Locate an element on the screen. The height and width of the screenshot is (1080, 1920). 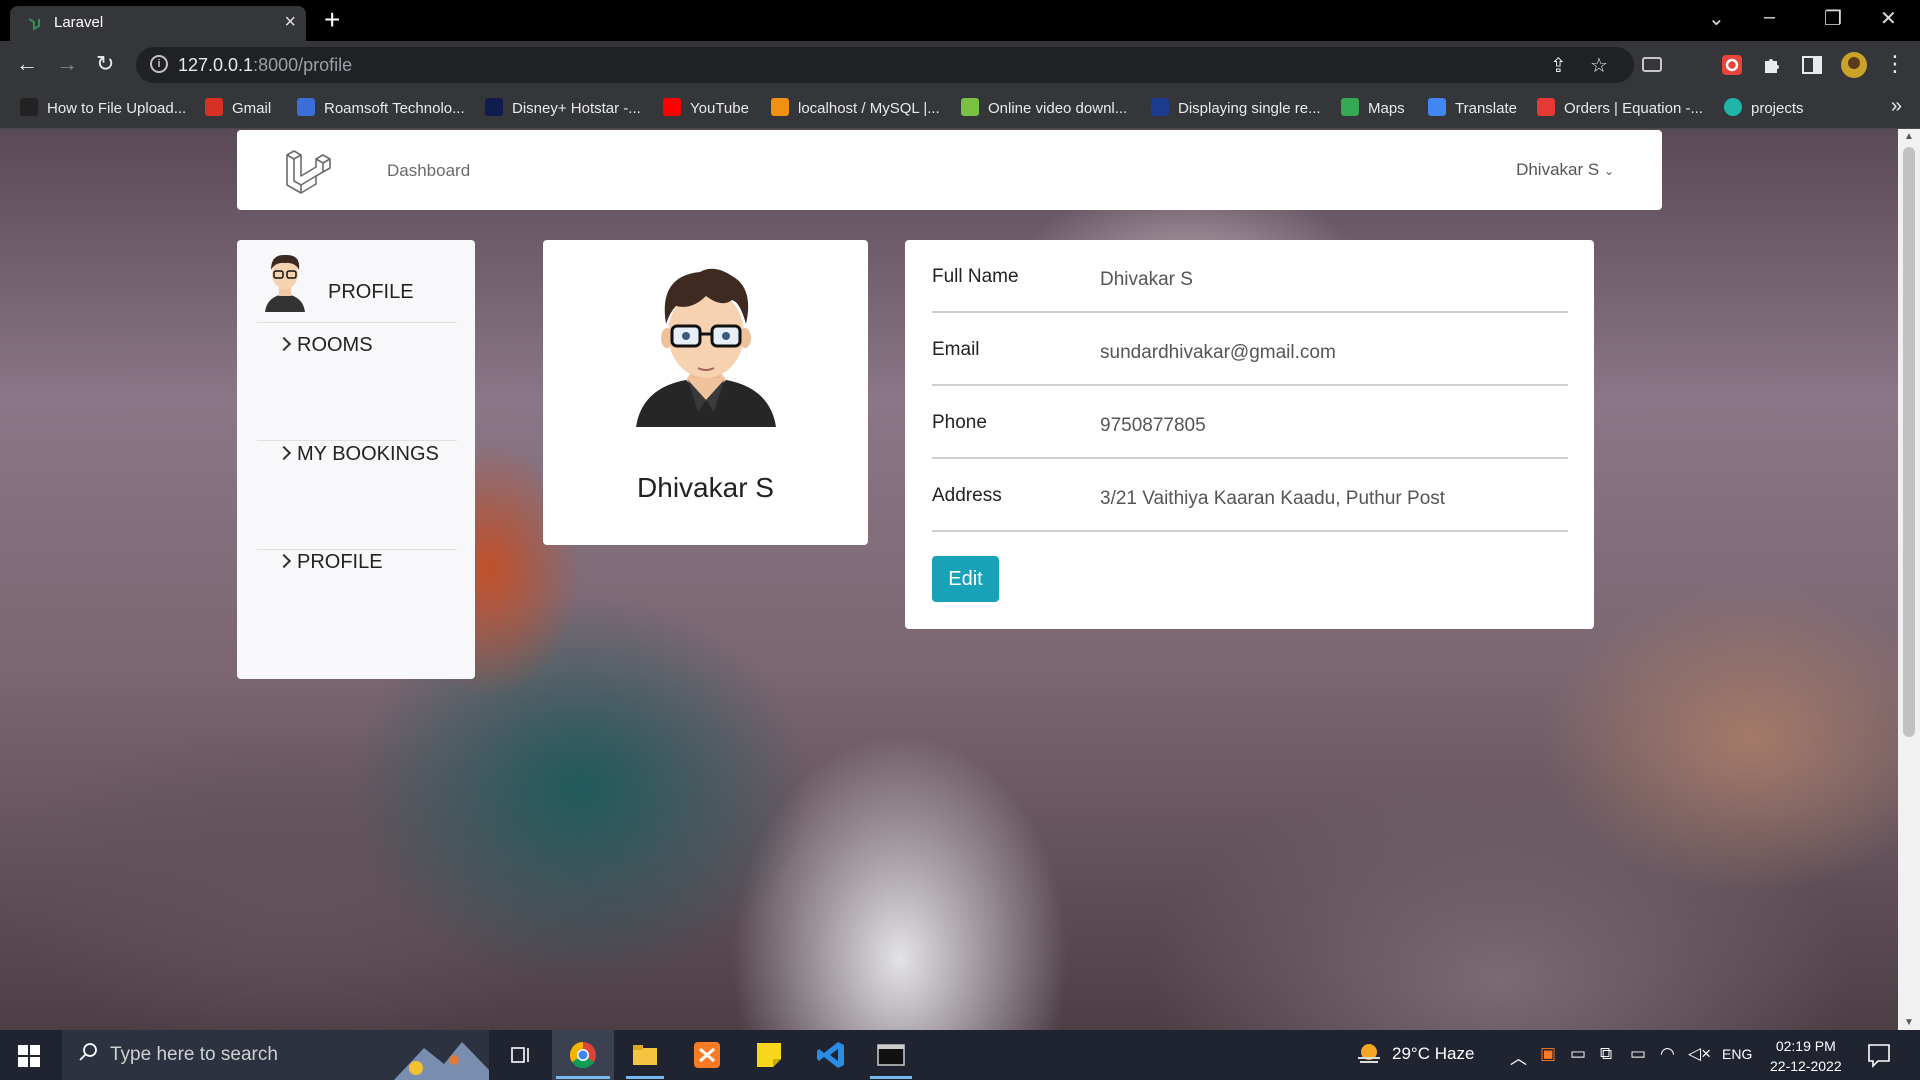
bookmark-item: YouTube is located at coordinates (706, 107).